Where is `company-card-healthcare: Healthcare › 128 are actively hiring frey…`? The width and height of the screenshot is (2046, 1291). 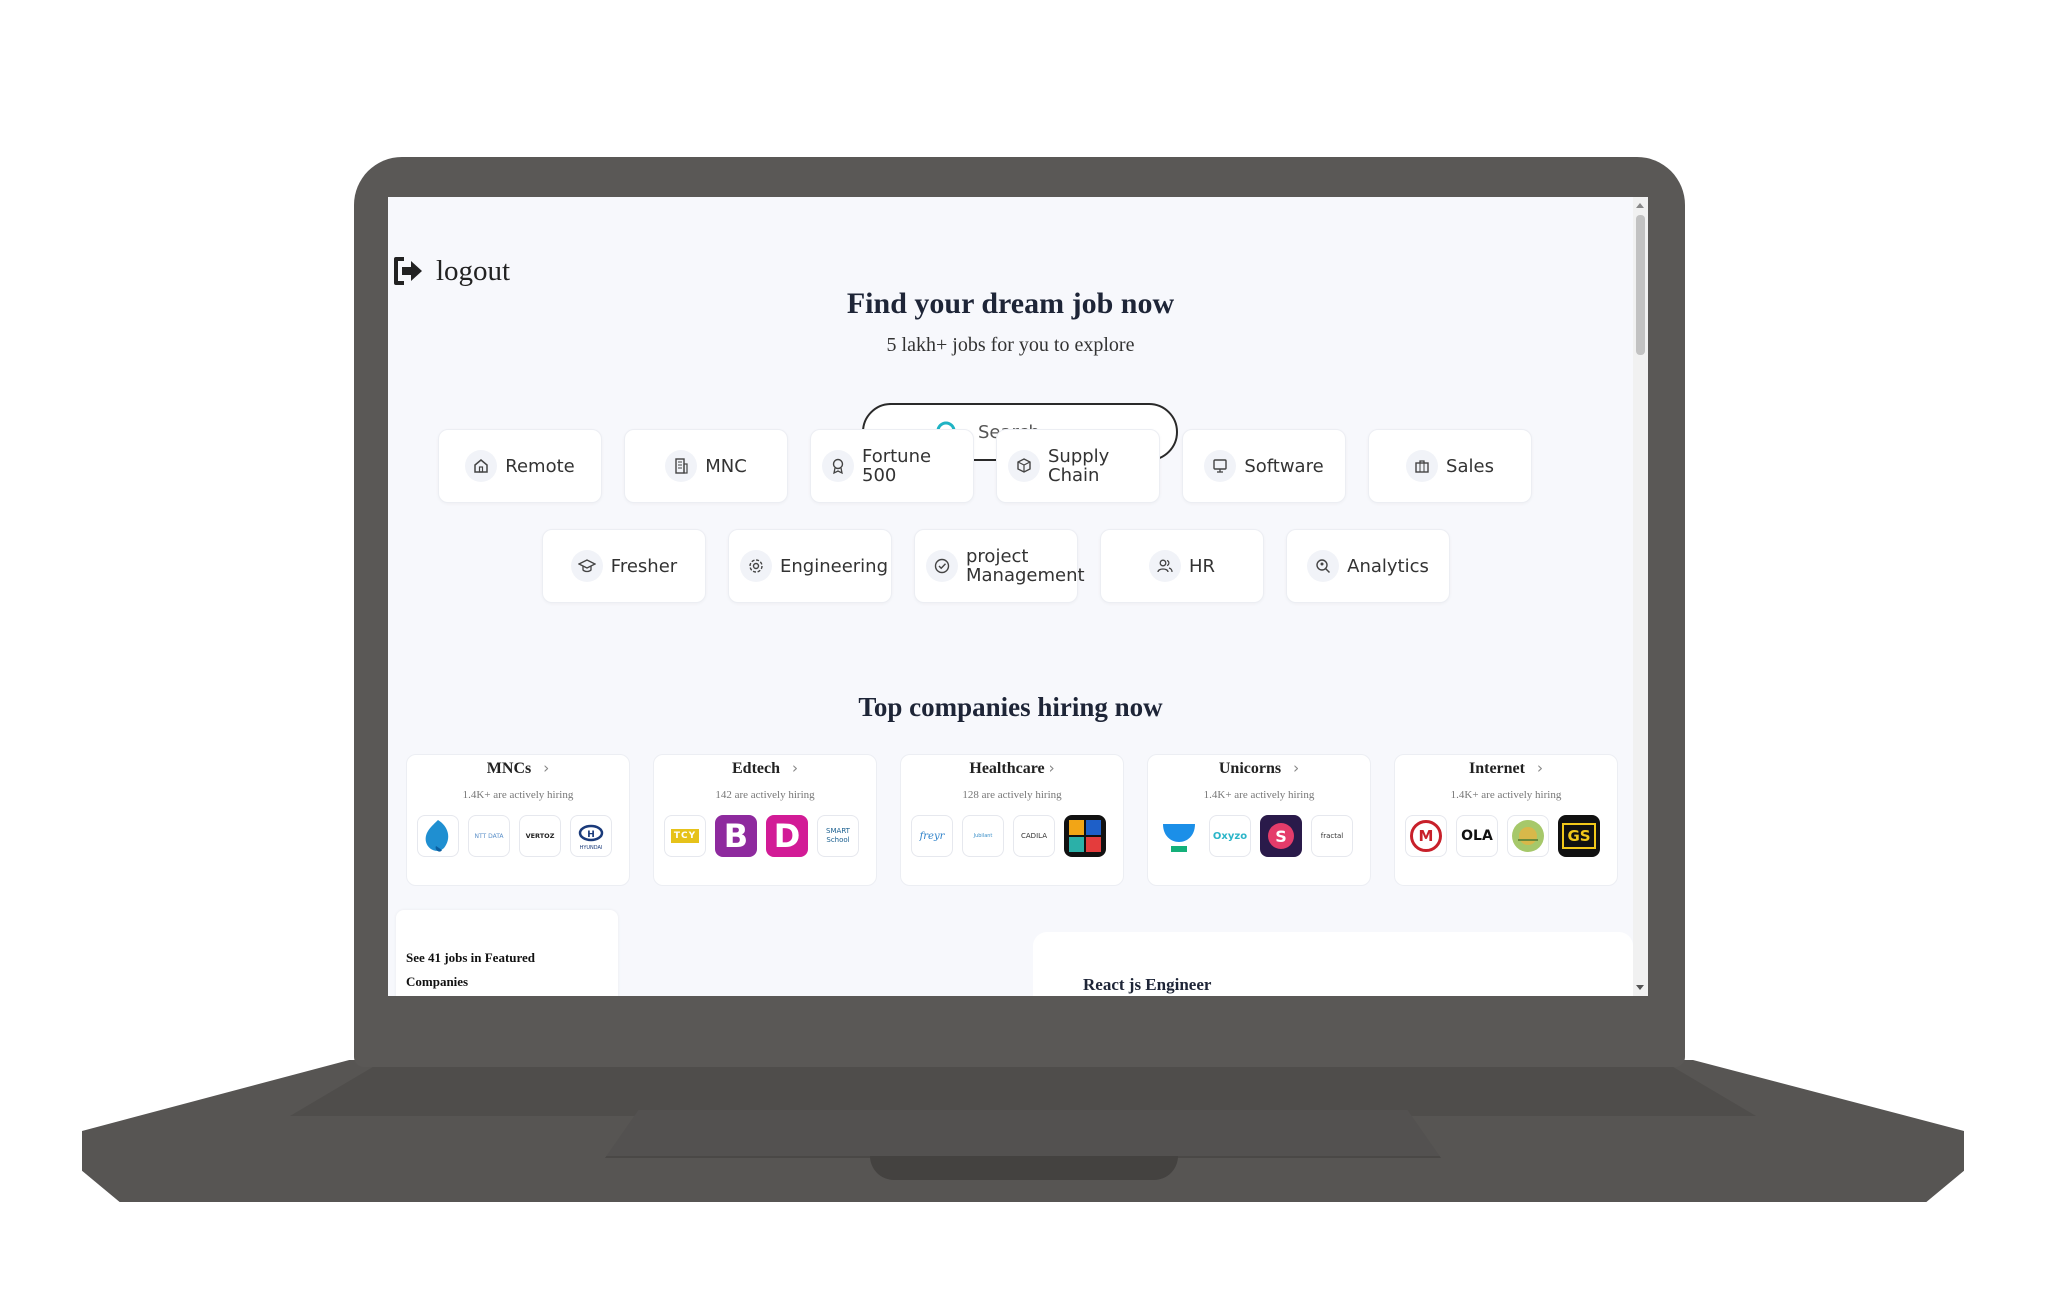 company-card-healthcare: Healthcare › 128 are actively hiring frey… is located at coordinates (1012, 820).